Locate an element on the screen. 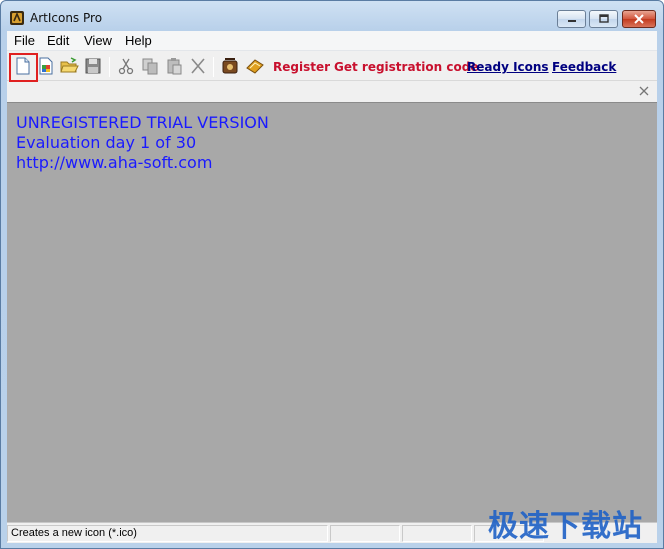  title-bar: ArtIcons Pro is located at coordinates (332, 16).